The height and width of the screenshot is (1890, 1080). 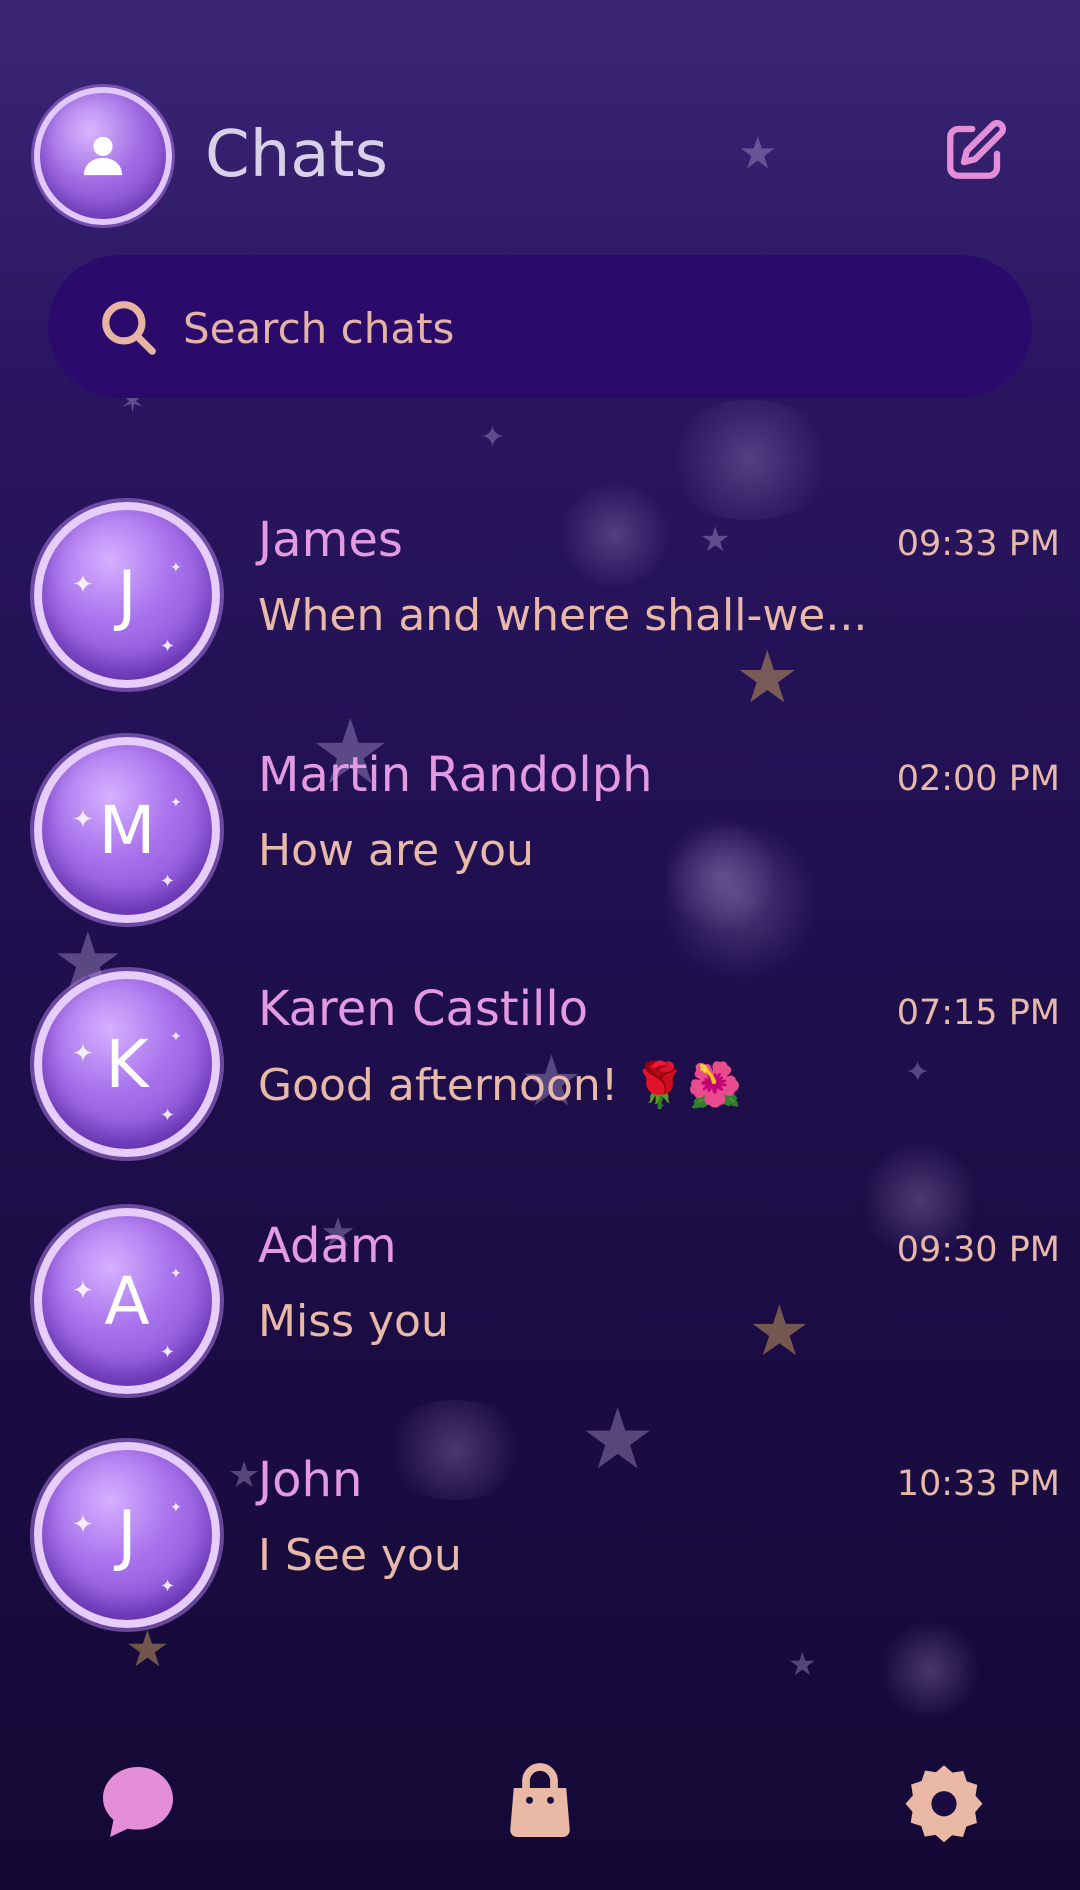 I want to click on profile-avatar, so click(x=103, y=156).